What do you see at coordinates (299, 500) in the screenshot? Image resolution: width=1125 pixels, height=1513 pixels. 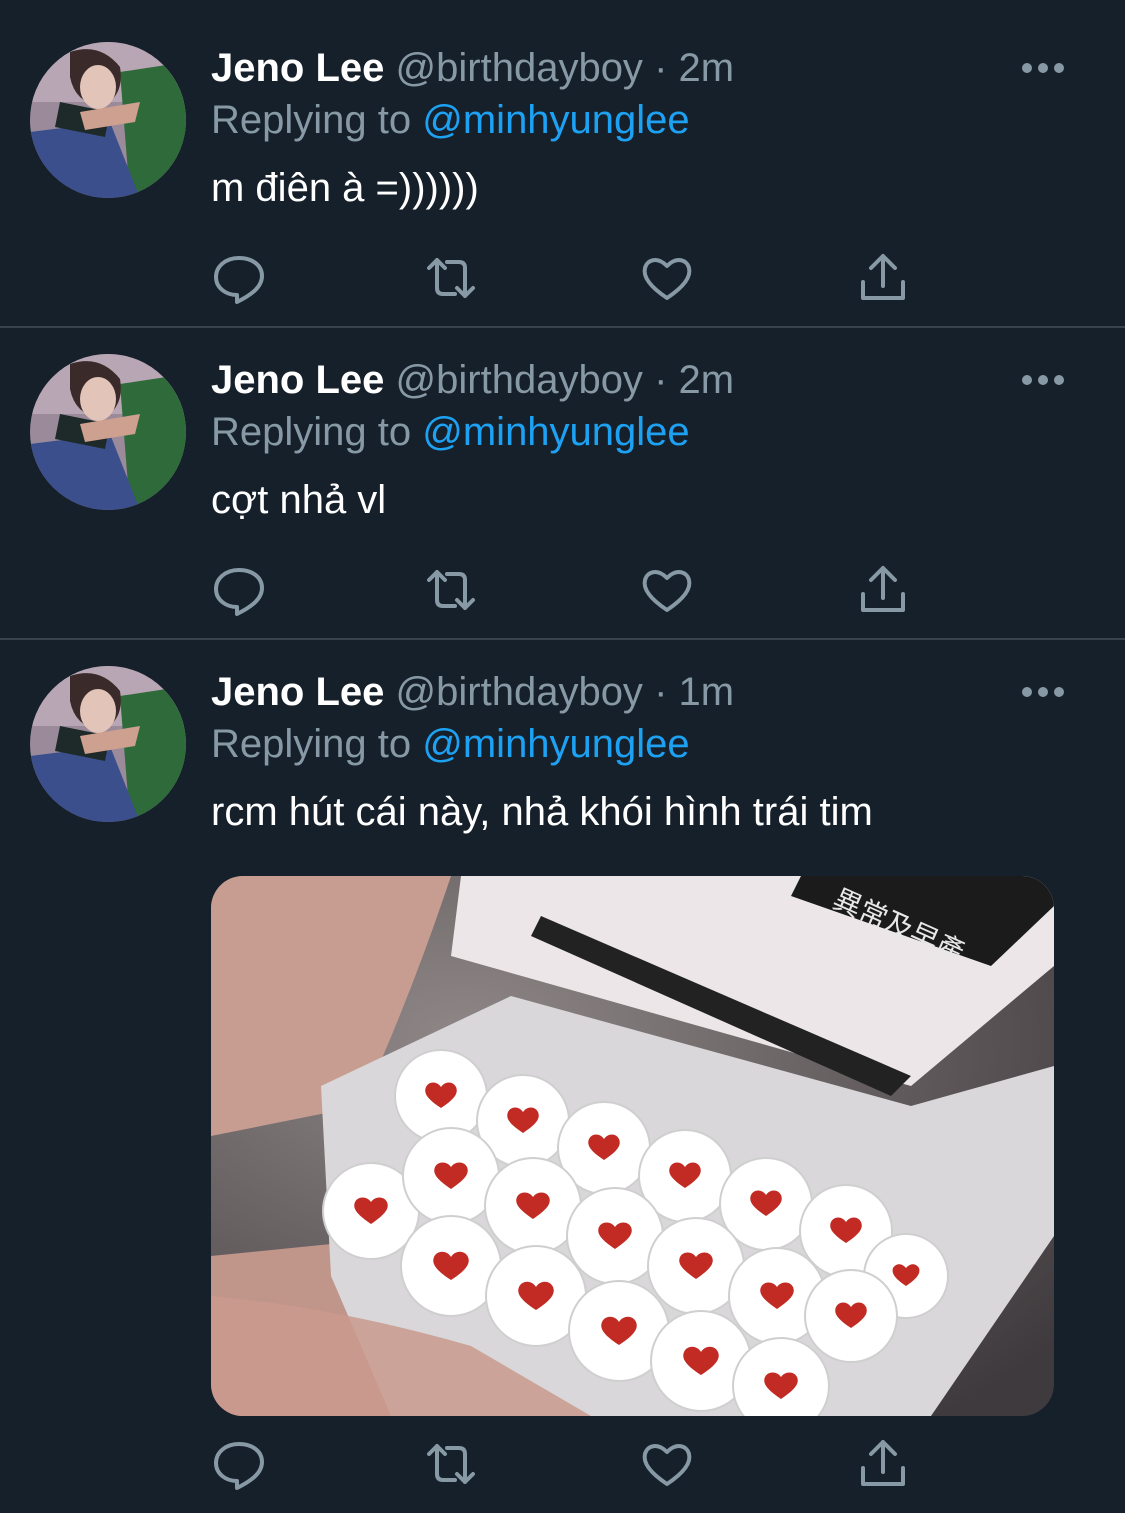 I see `tweet-text: cợt nhả vl` at bounding box center [299, 500].